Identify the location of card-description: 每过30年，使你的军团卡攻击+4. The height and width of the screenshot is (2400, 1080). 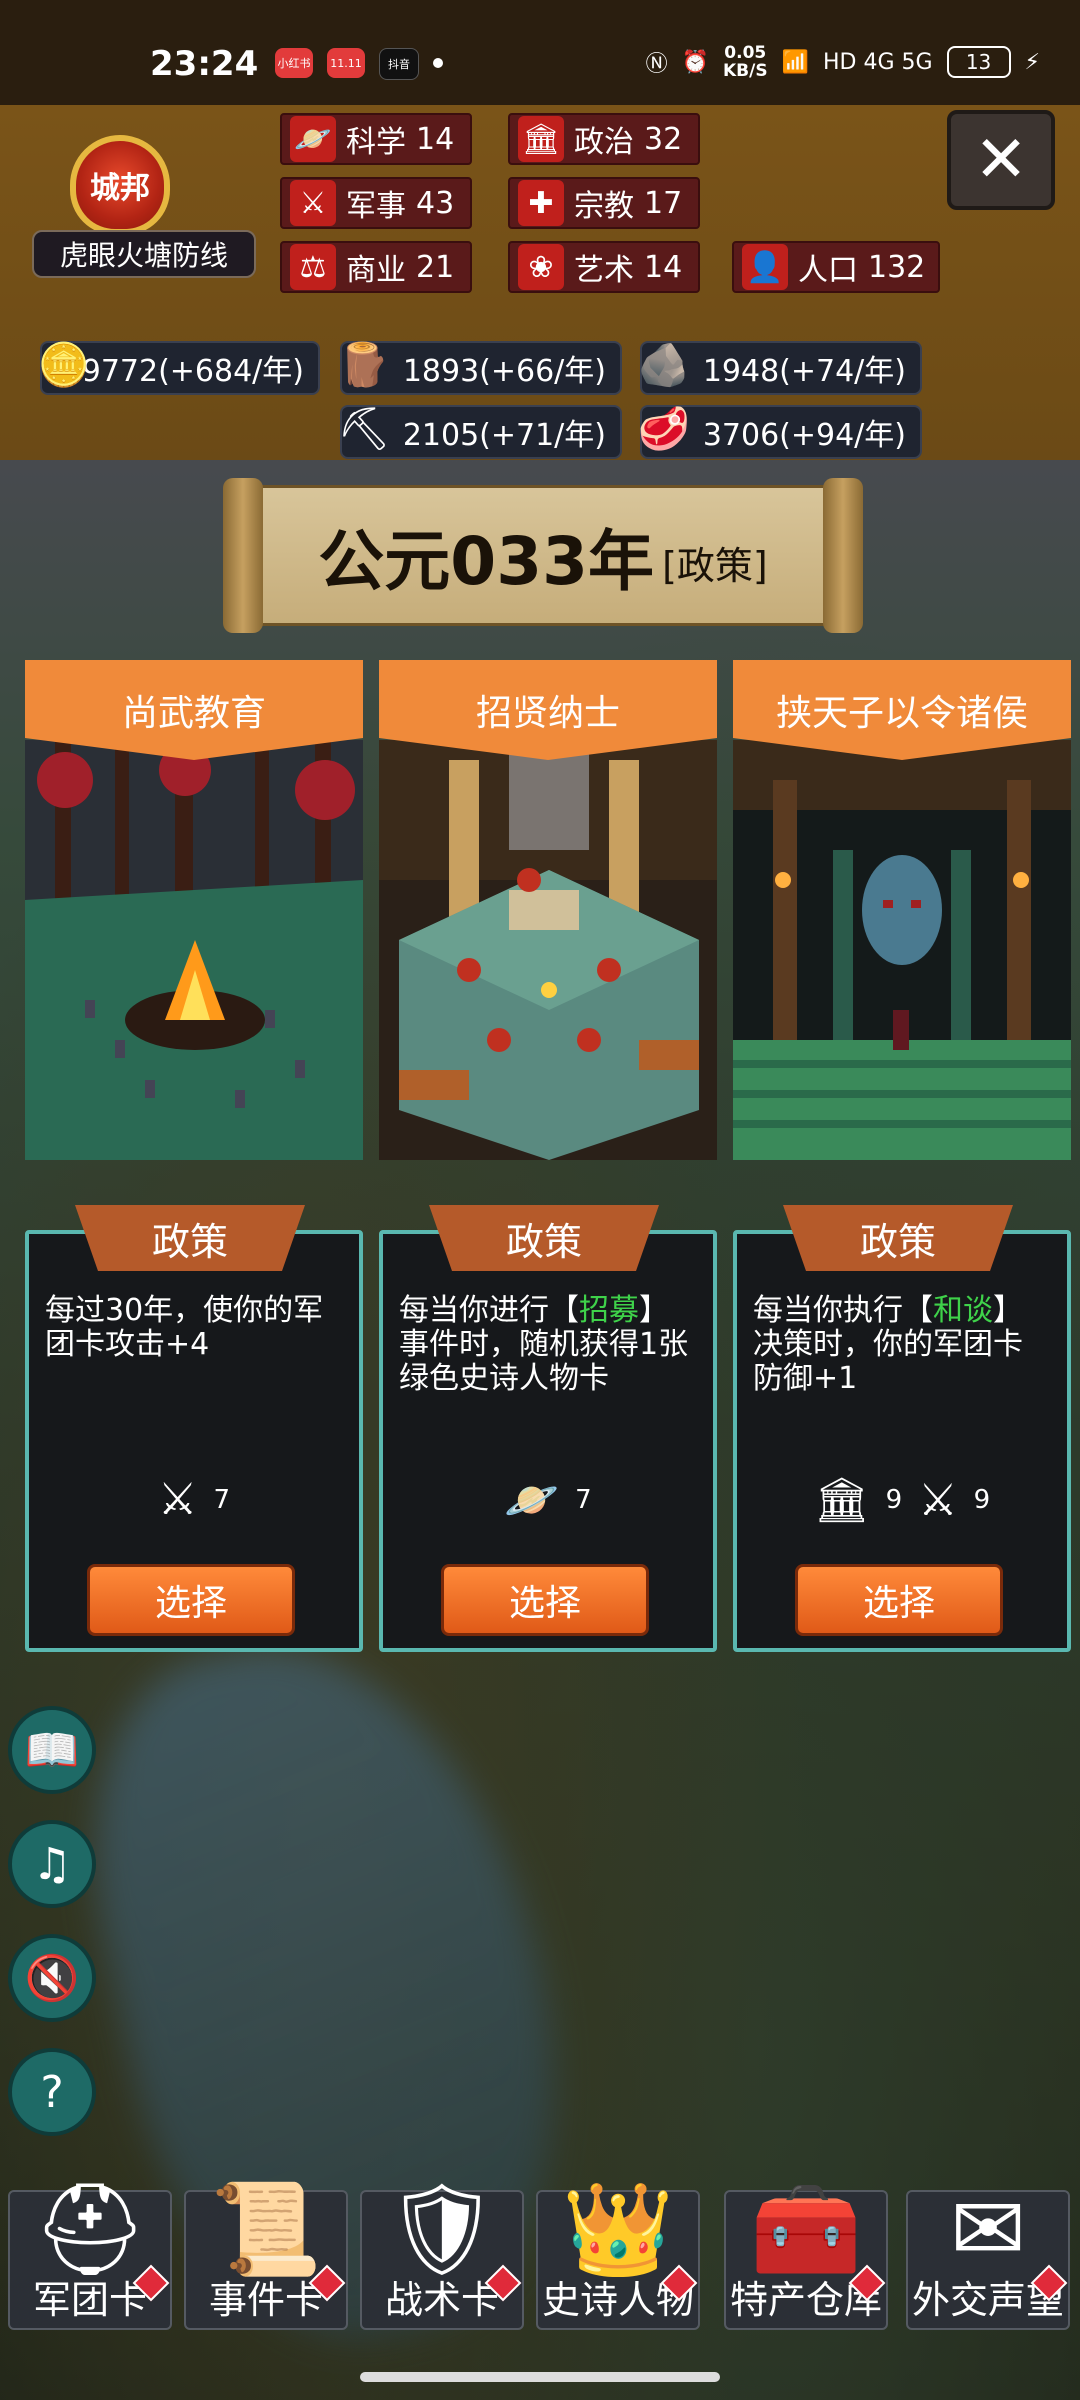
(184, 1327).